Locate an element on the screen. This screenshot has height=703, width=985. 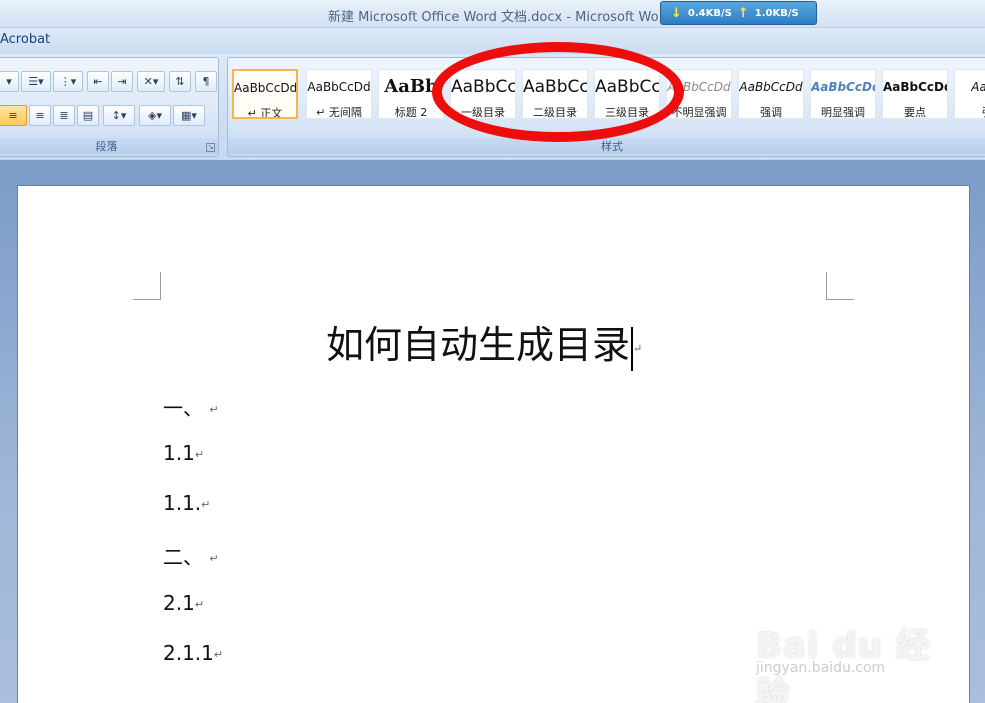
doc-line-4: 二、 ↵ is located at coordinates (191, 555).